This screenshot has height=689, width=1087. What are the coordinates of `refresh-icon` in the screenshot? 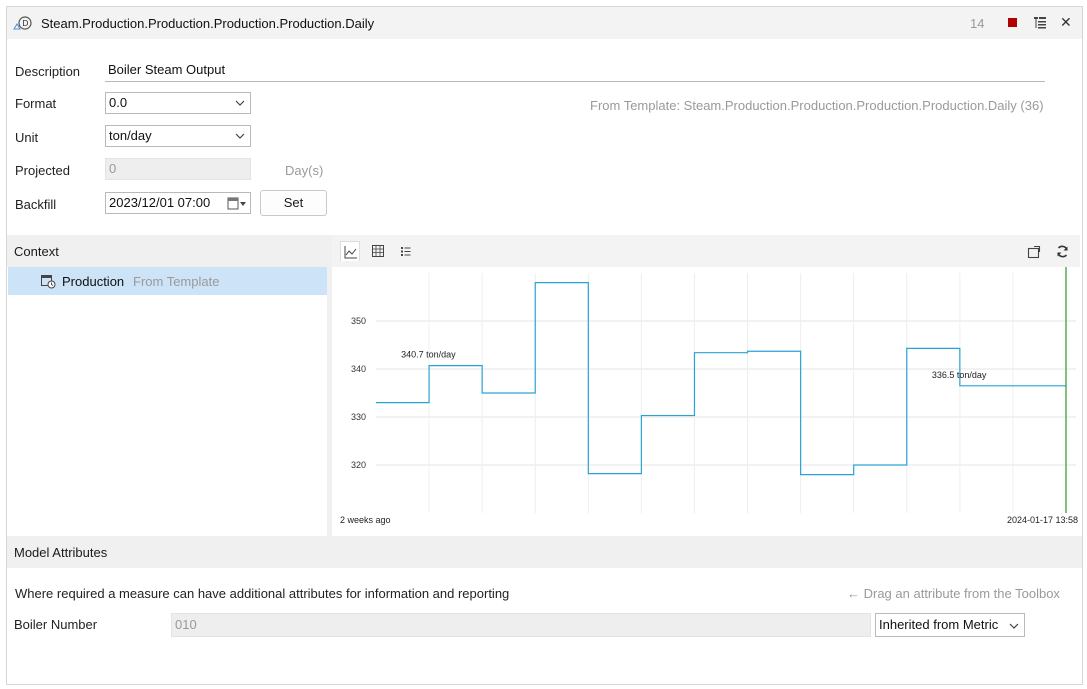 It's located at (1062, 251).